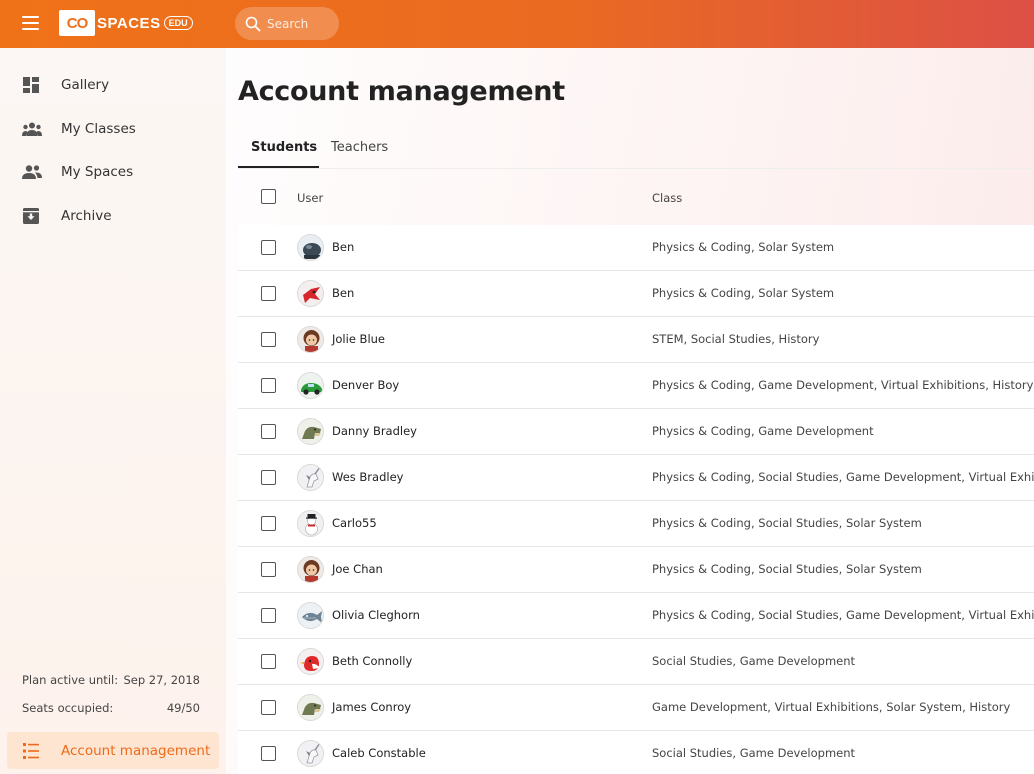 Image resolution: width=1034 pixels, height=774 pixels. I want to click on page-title: Account management, so click(401, 91).